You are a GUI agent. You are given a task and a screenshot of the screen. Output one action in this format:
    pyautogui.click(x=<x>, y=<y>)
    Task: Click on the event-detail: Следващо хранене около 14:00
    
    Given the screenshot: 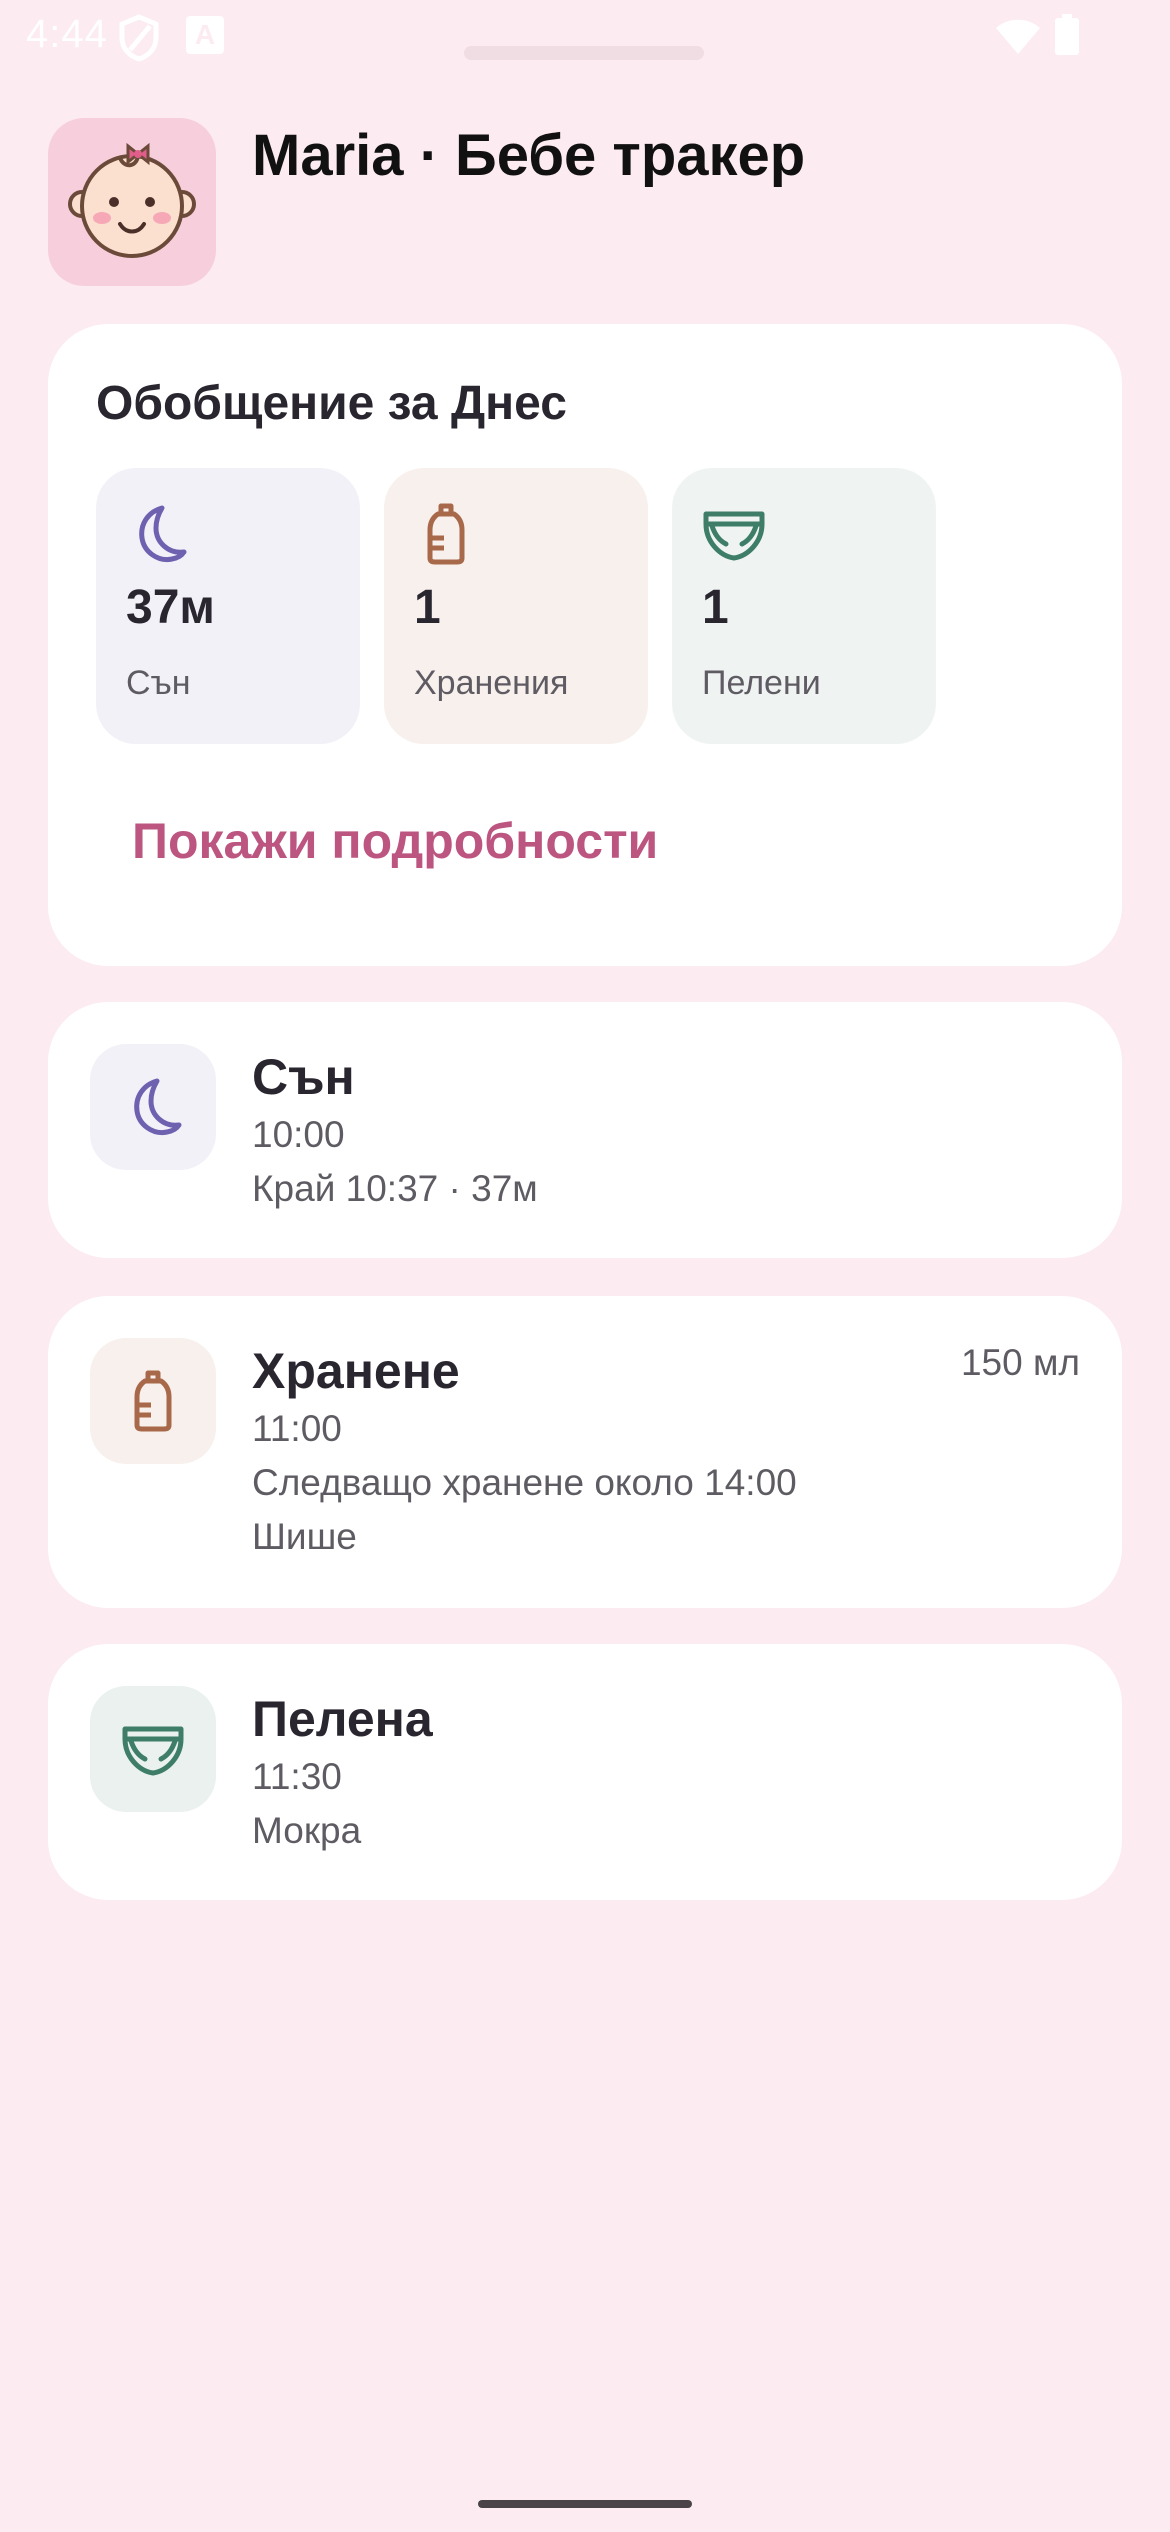 What is the action you would take?
    pyautogui.click(x=524, y=1482)
    